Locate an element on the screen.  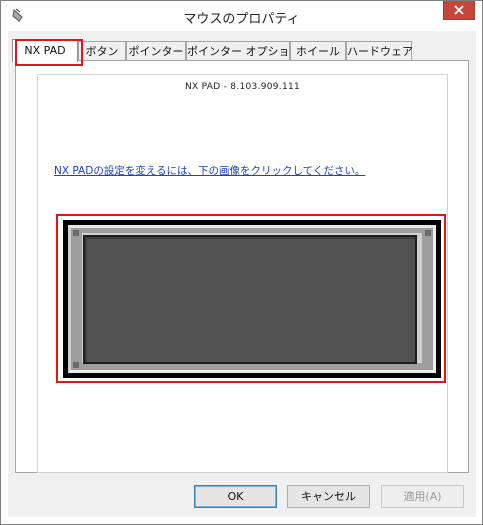
tab-pointer-options: ポインター オプション is located at coordinates (243, 50).